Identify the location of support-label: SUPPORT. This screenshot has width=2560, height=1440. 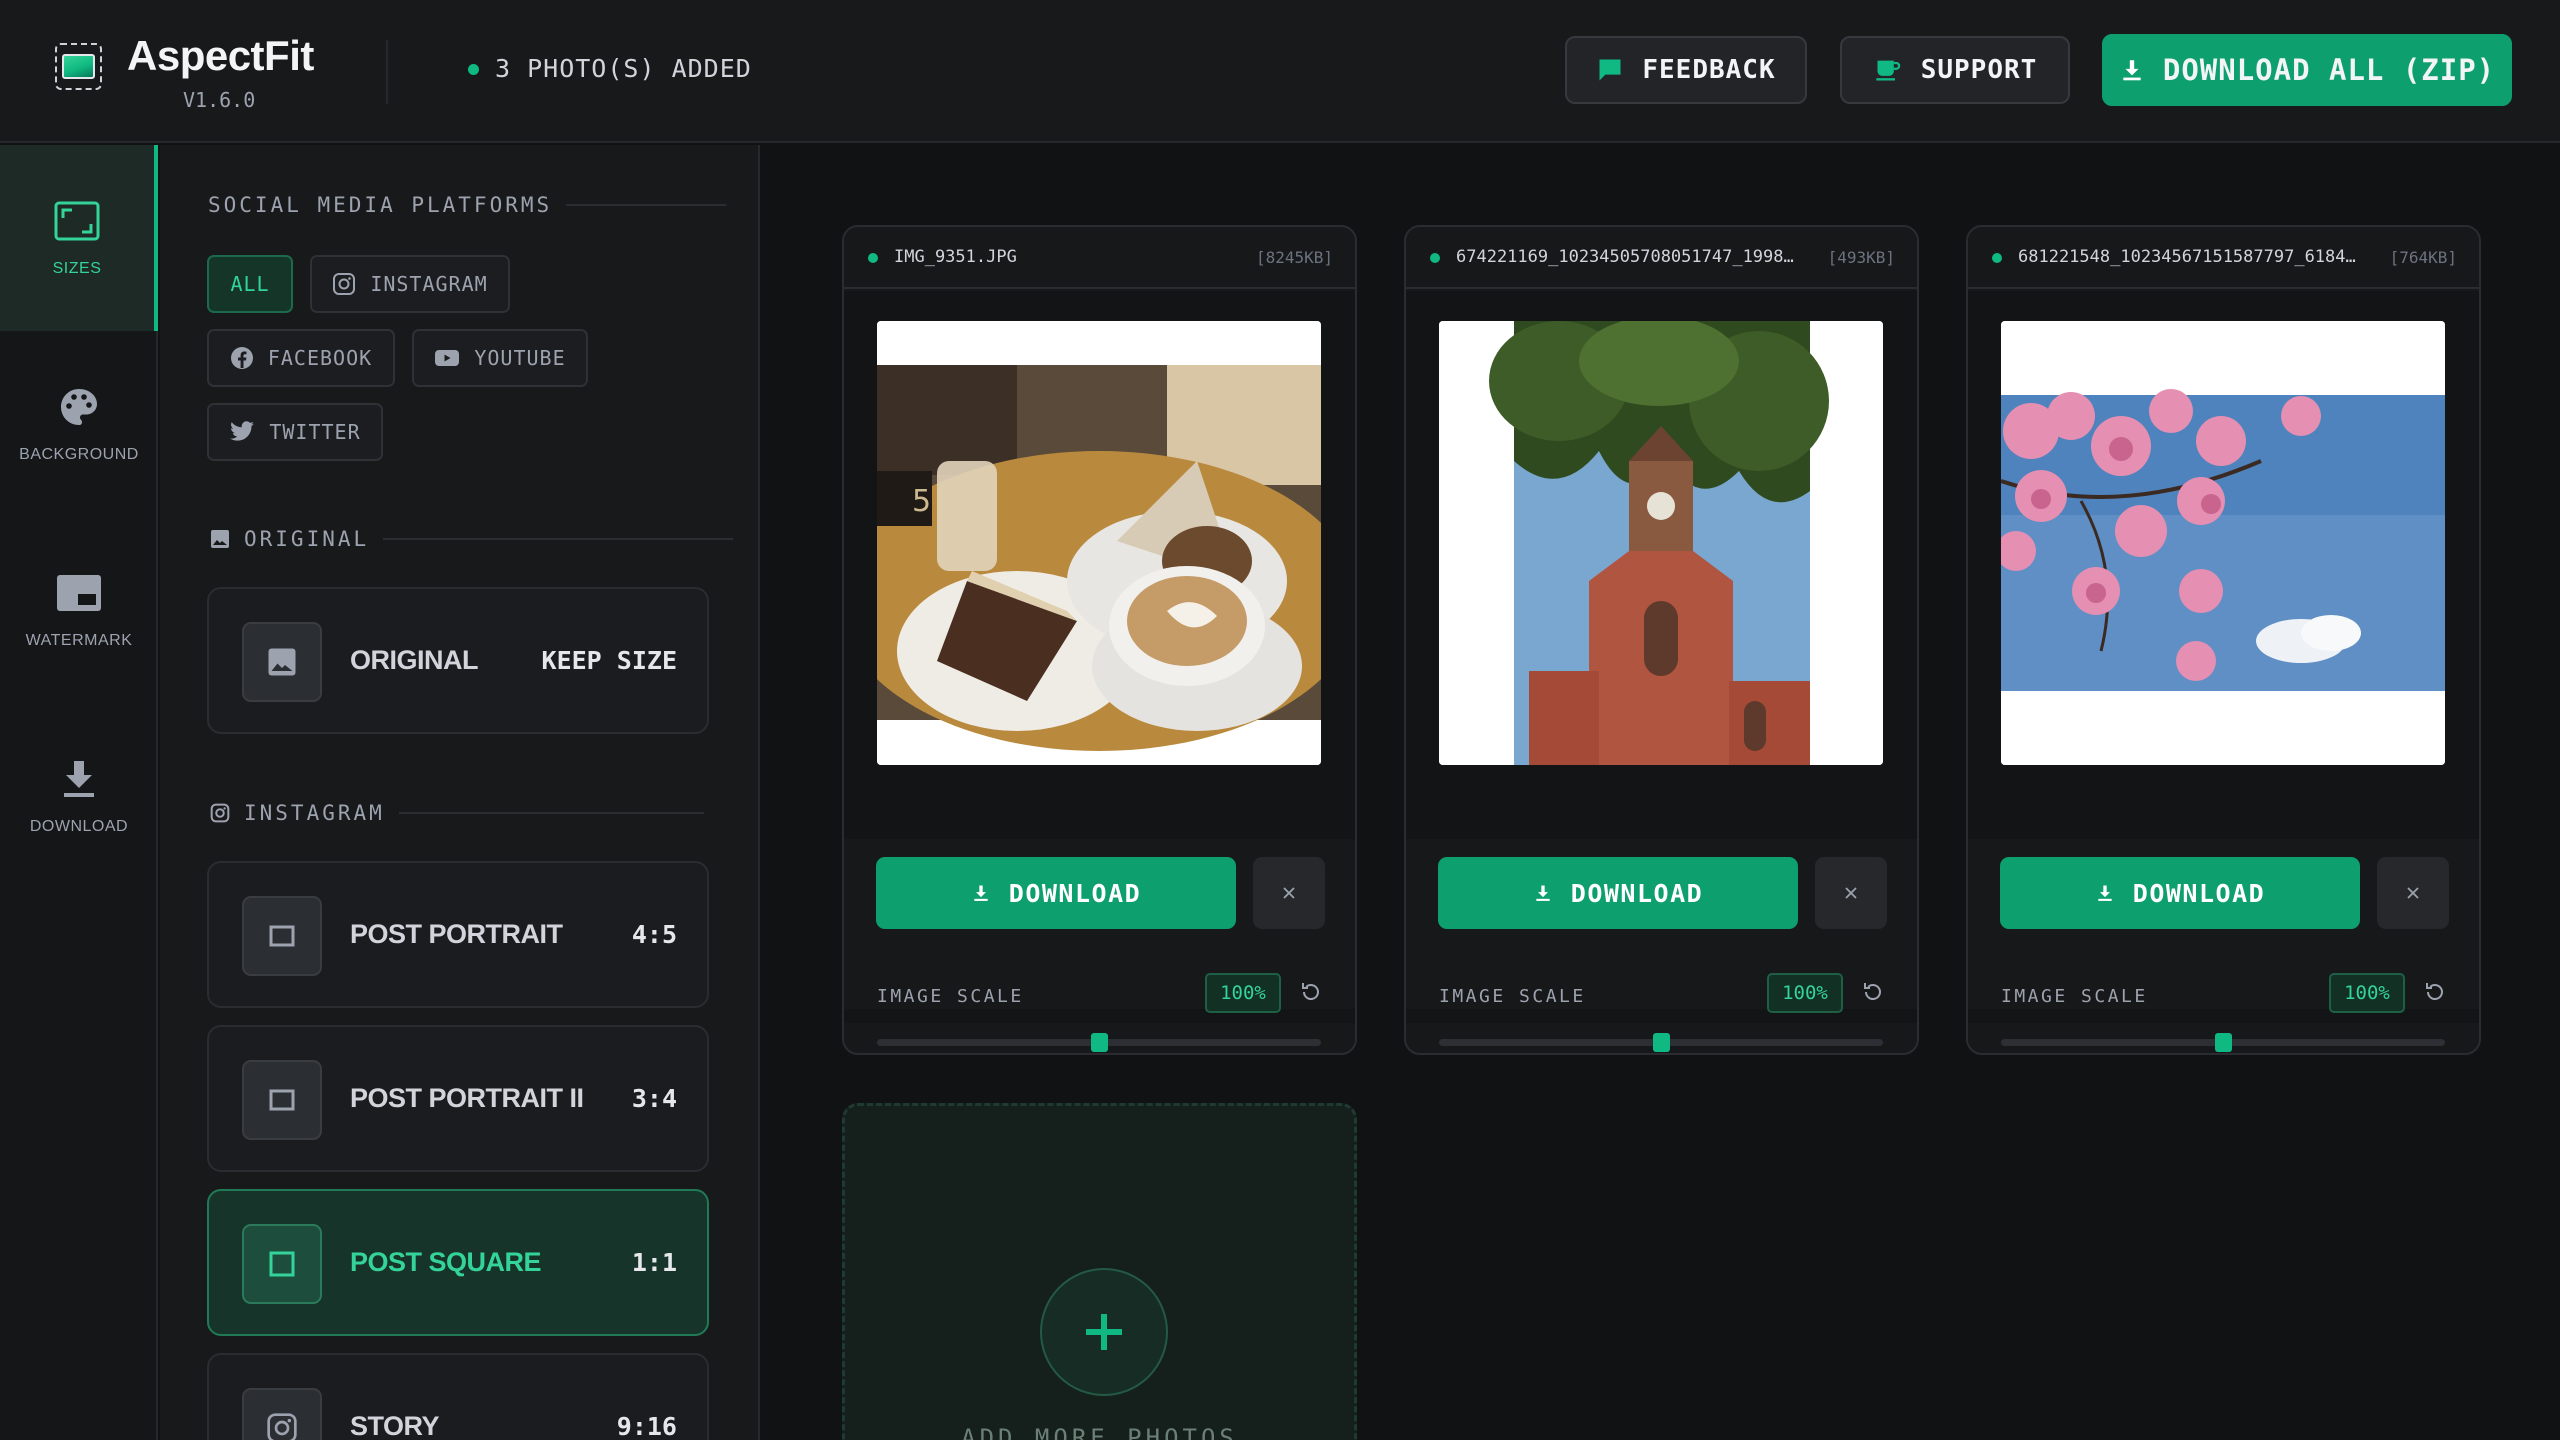
(1979, 70).